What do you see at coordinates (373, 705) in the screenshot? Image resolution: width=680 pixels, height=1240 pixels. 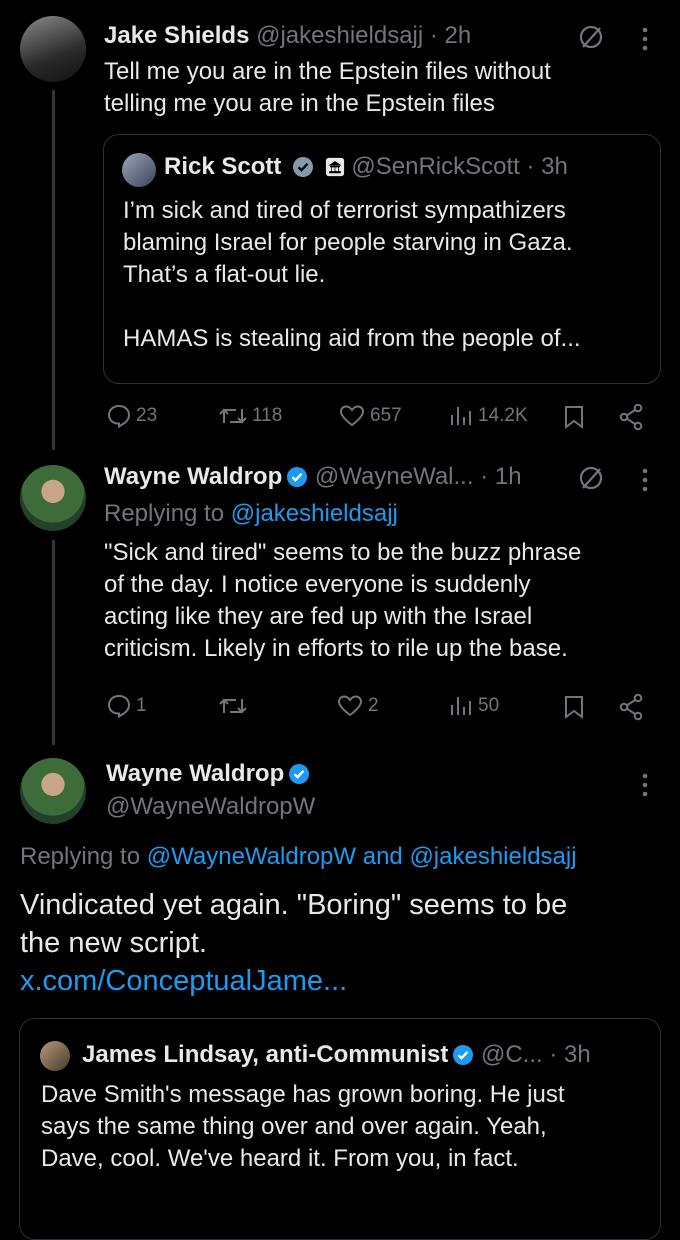 I see `like-count: 2` at bounding box center [373, 705].